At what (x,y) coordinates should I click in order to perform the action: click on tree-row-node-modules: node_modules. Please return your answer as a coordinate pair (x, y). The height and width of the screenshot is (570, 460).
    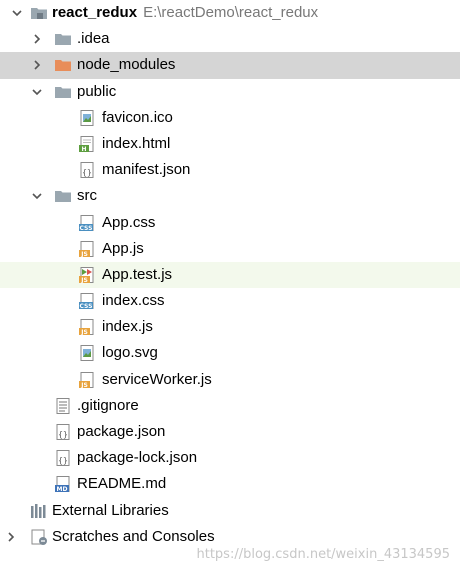
    Looking at the image, I should click on (230, 65).